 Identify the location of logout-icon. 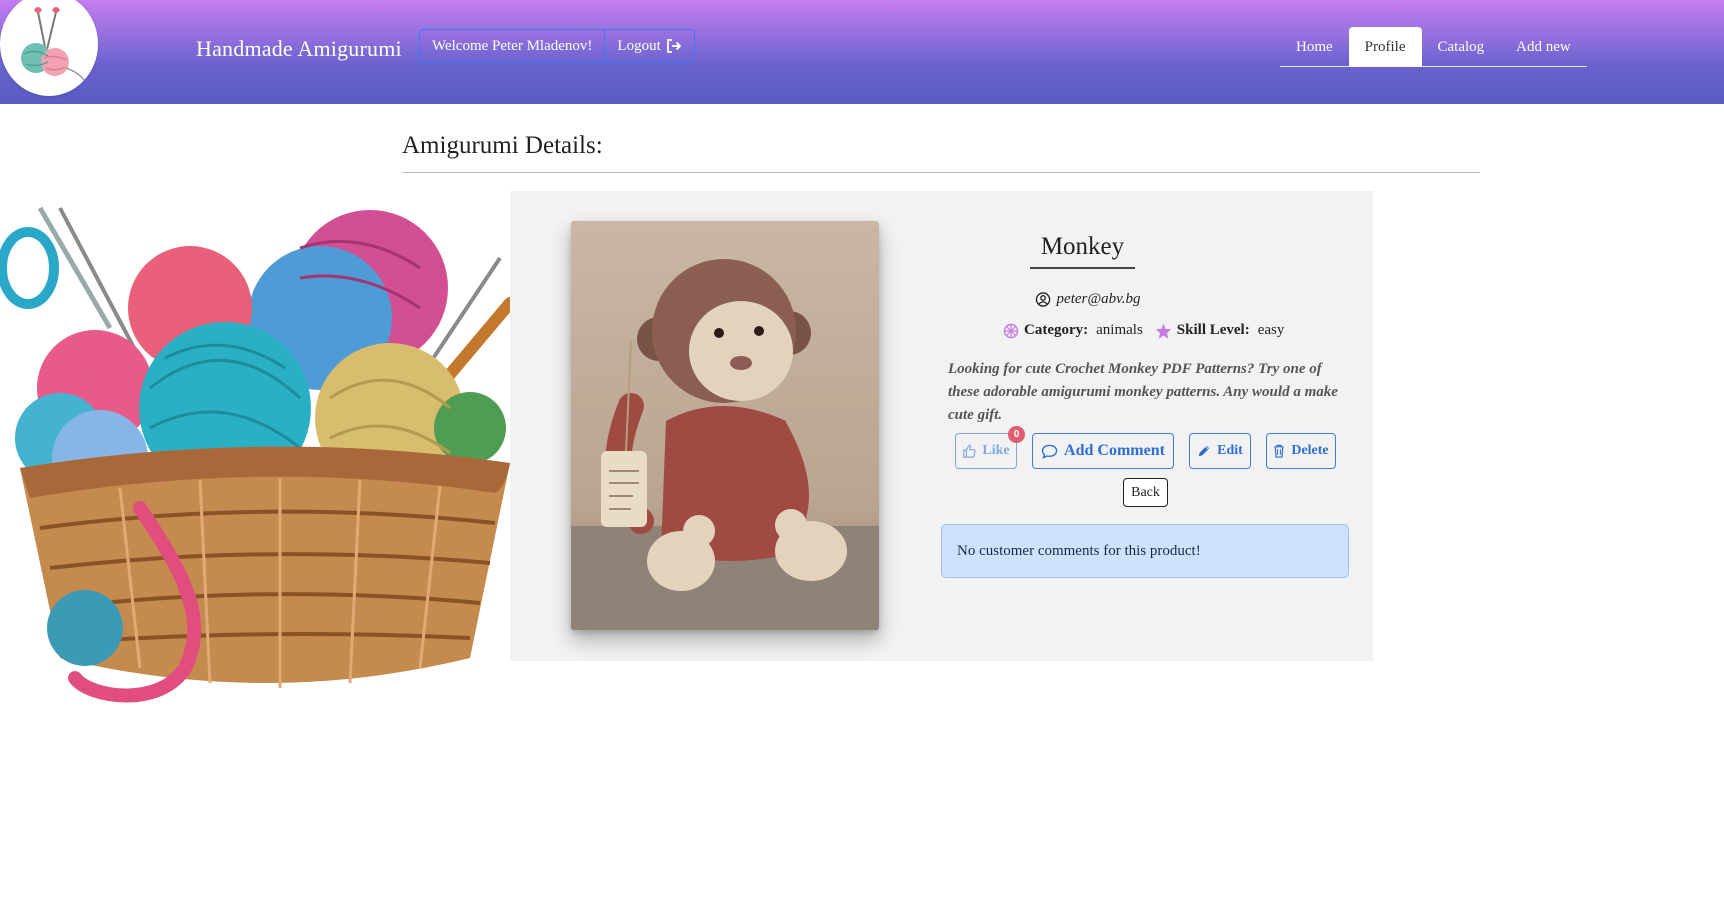
(674, 46).